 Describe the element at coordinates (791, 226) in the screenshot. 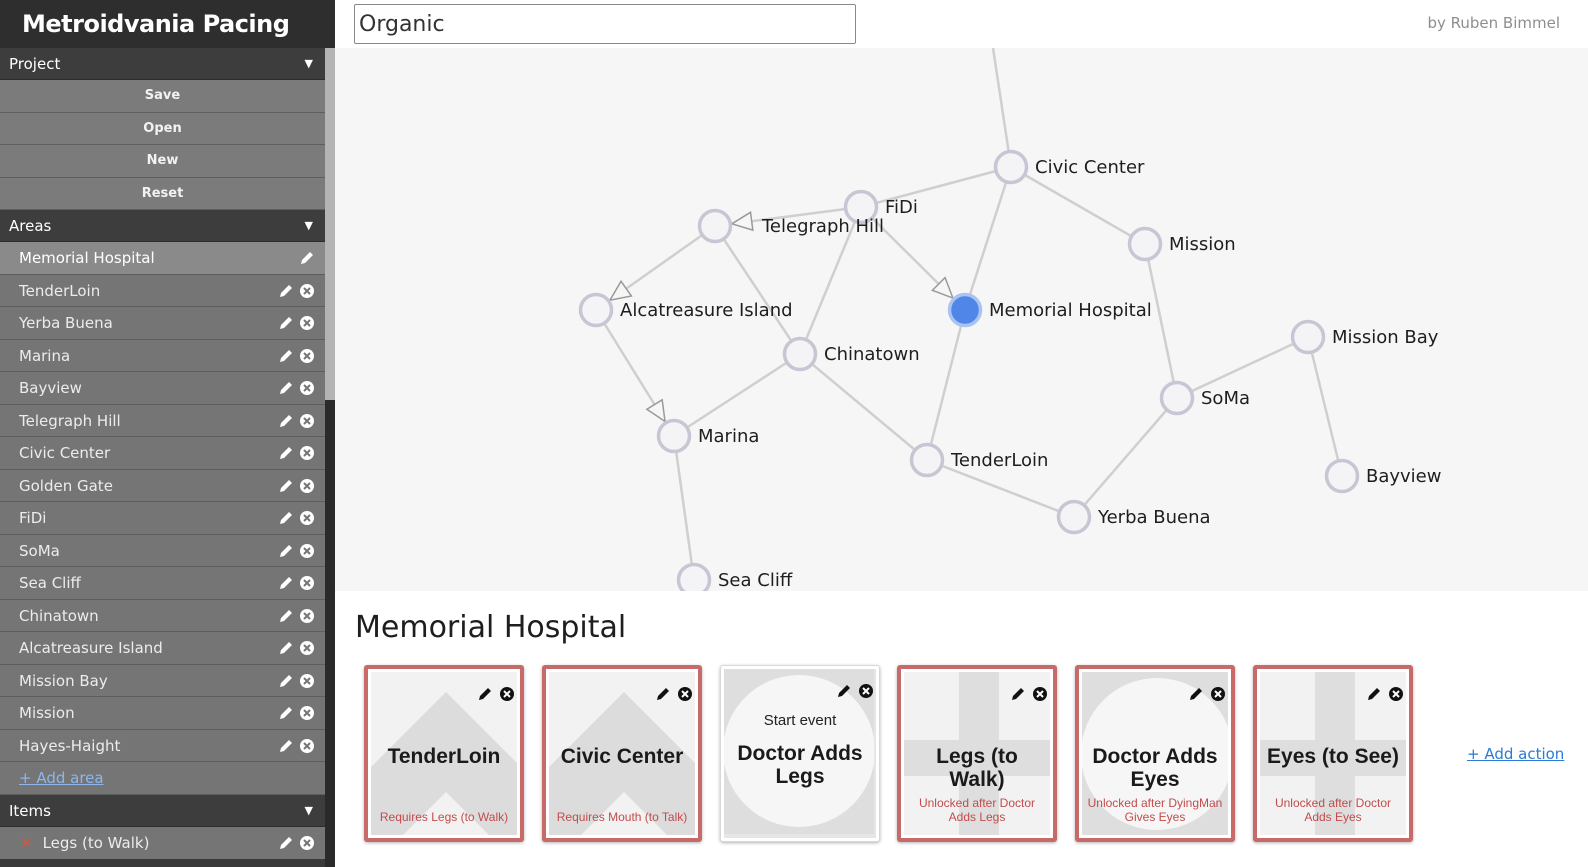

I see `graph-node-telegraph-hill: Telegraph Hill` at that location.